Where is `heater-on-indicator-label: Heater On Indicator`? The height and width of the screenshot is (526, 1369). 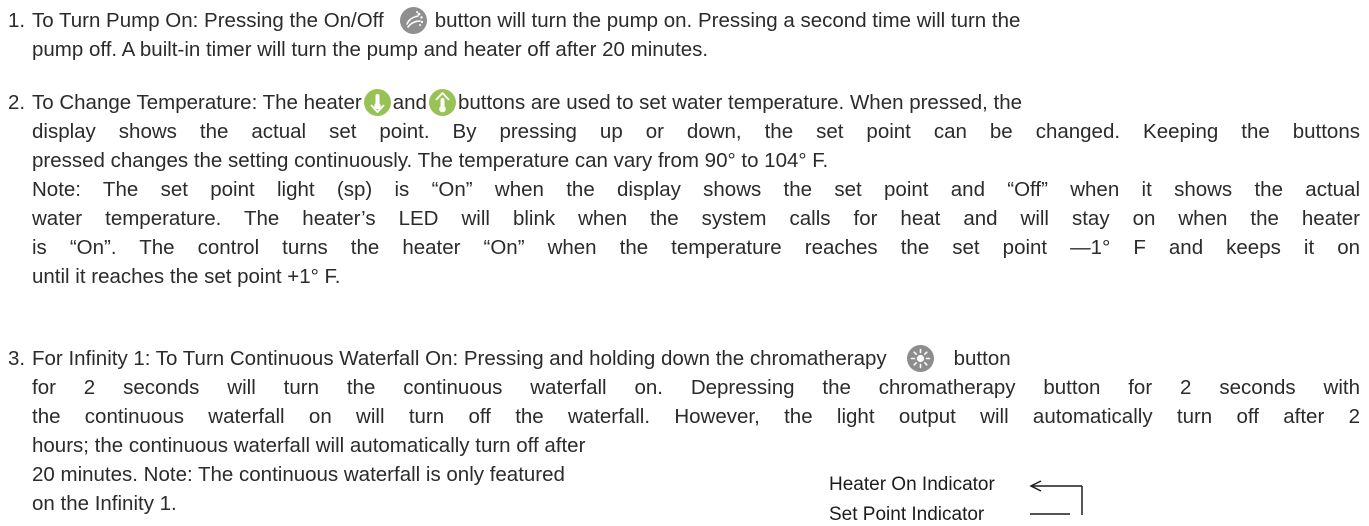 heater-on-indicator-label: Heater On Indicator is located at coordinates (912, 484).